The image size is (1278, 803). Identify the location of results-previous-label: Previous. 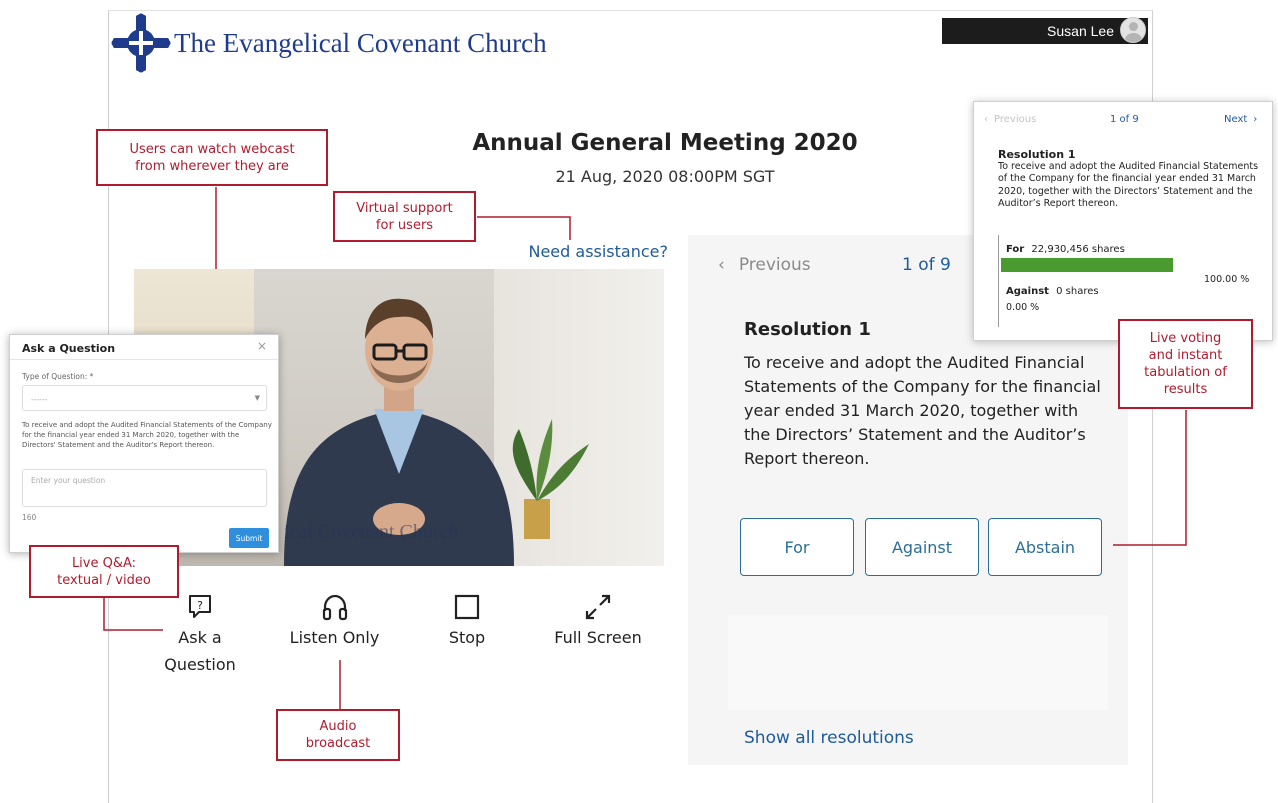
(1015, 119).